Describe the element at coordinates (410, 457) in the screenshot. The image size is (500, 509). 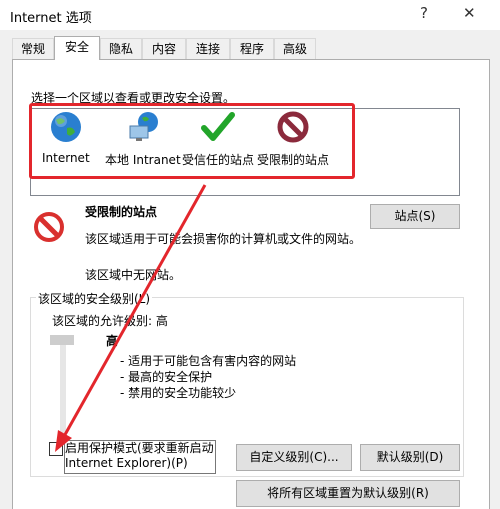
I see `default-level-button: 默认级别(D)` at that location.